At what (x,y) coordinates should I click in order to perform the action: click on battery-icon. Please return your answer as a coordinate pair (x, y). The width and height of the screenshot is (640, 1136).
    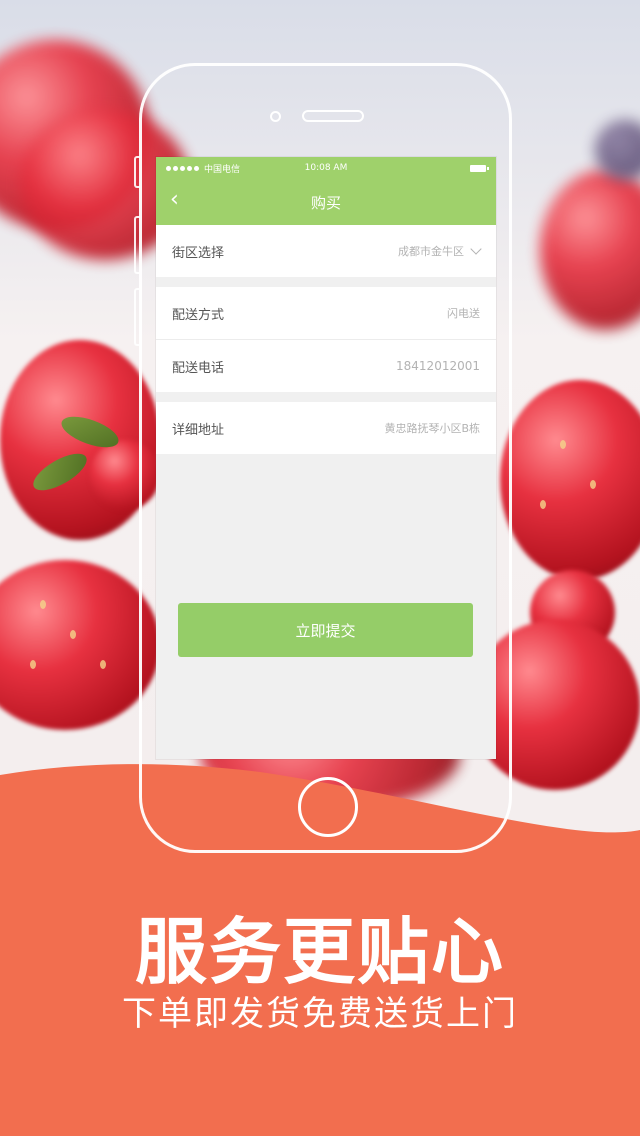
    Looking at the image, I should click on (479, 168).